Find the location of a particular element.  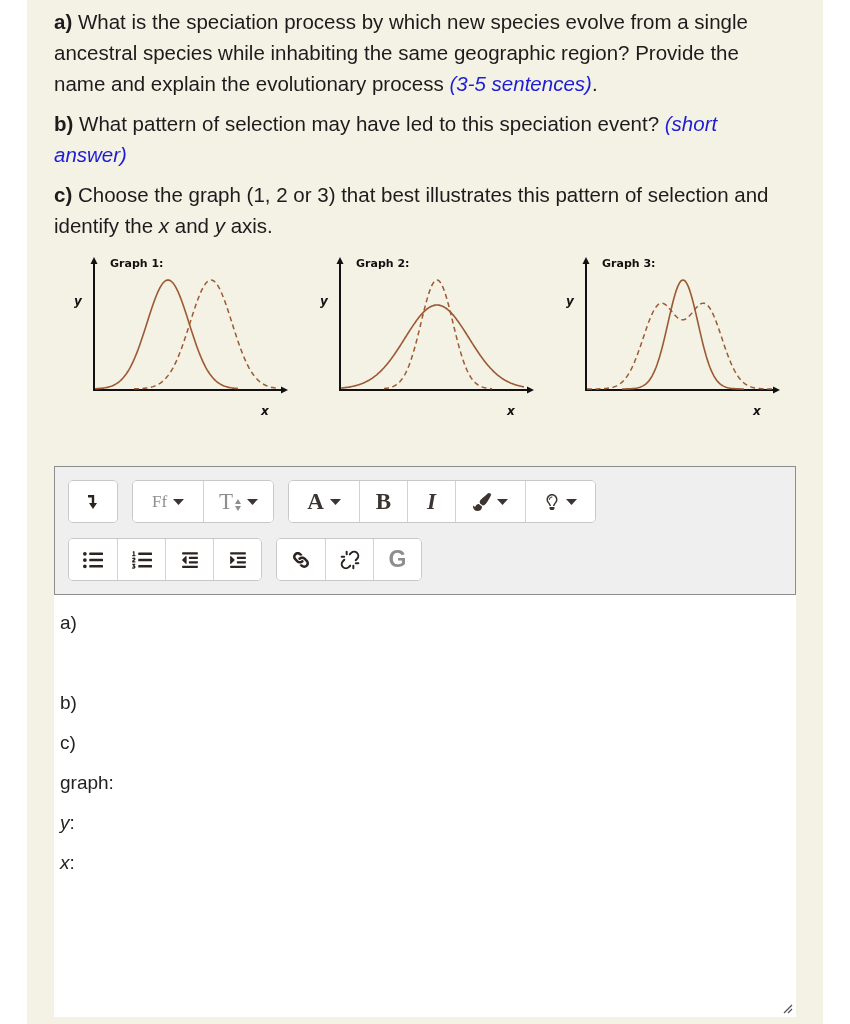

graph-title: Graph 3: is located at coordinates (629, 263).